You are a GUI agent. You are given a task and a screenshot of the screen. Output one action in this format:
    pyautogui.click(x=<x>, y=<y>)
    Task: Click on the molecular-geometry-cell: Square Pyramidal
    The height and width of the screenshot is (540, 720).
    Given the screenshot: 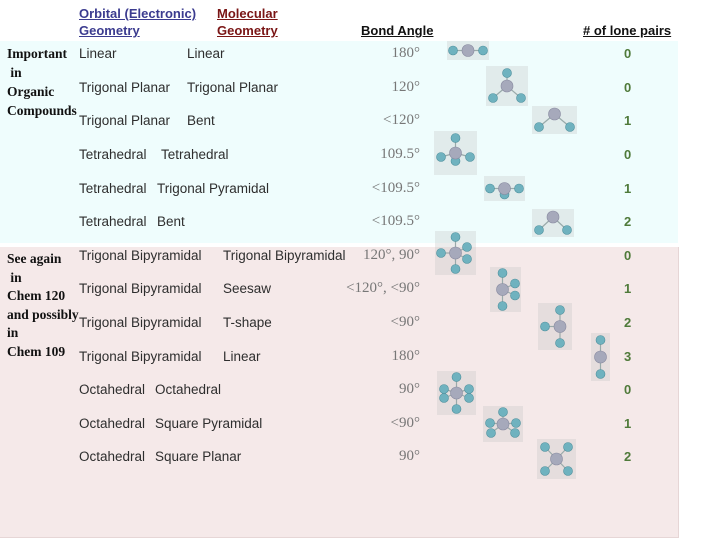 What is the action you would take?
    pyautogui.click(x=209, y=423)
    